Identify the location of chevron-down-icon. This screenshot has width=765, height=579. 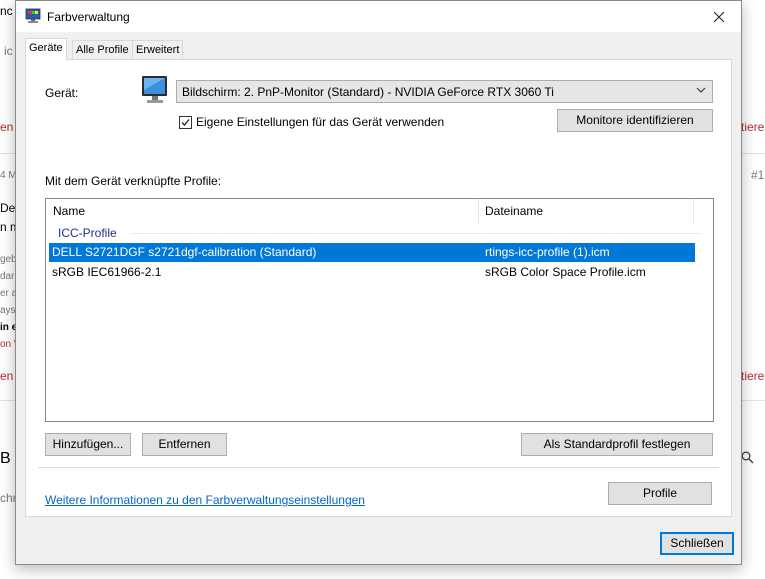
(701, 90).